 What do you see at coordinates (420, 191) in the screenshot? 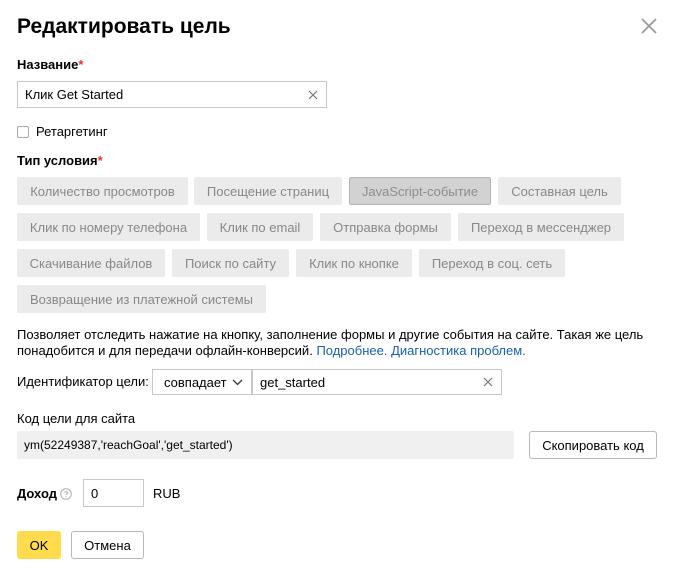
I see `condition-javascript-event: JavaScript-событие` at bounding box center [420, 191].